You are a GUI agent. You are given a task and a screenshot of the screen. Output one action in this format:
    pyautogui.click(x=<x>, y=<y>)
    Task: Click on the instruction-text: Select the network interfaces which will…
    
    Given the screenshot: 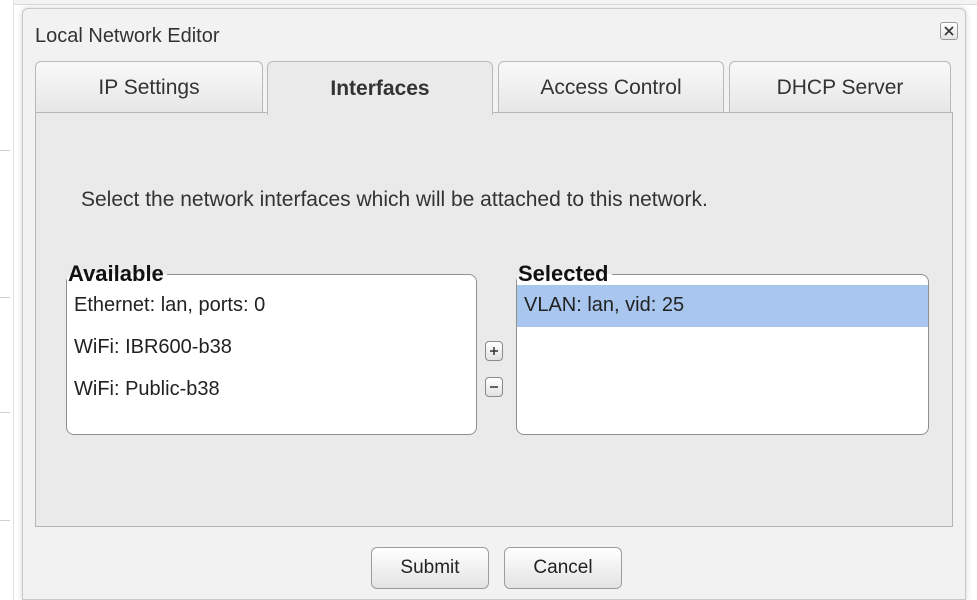 What is the action you would take?
    pyautogui.click(x=394, y=199)
    